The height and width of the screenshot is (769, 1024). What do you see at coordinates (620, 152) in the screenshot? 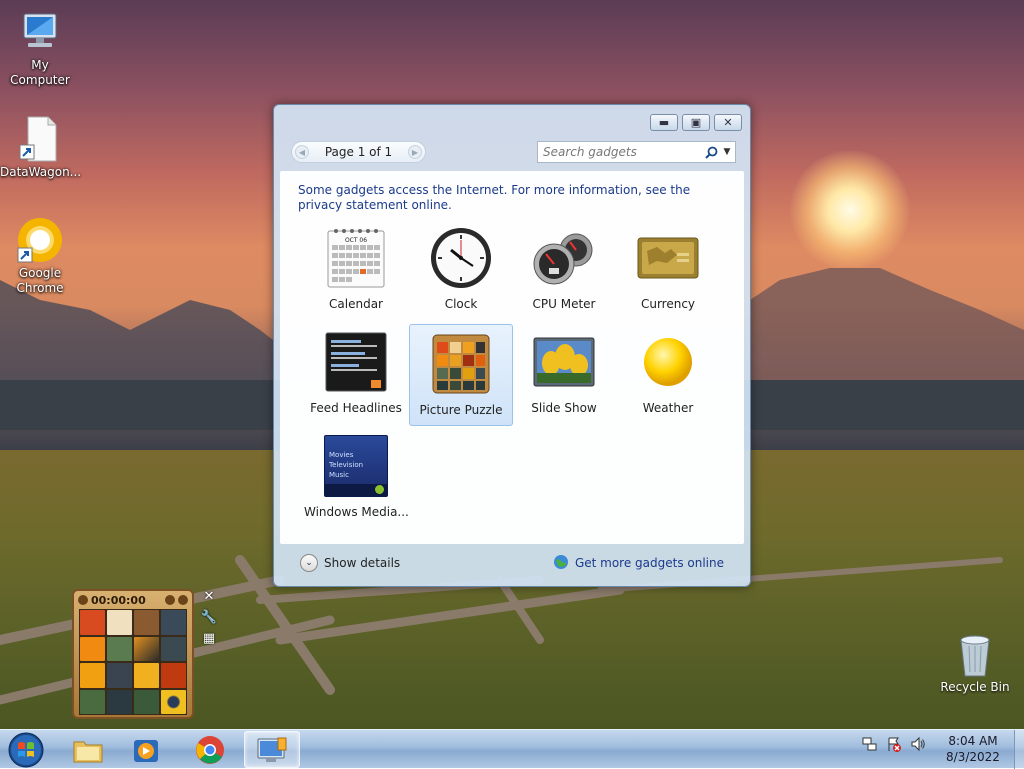
I see `search-input: Search gadgets` at bounding box center [620, 152].